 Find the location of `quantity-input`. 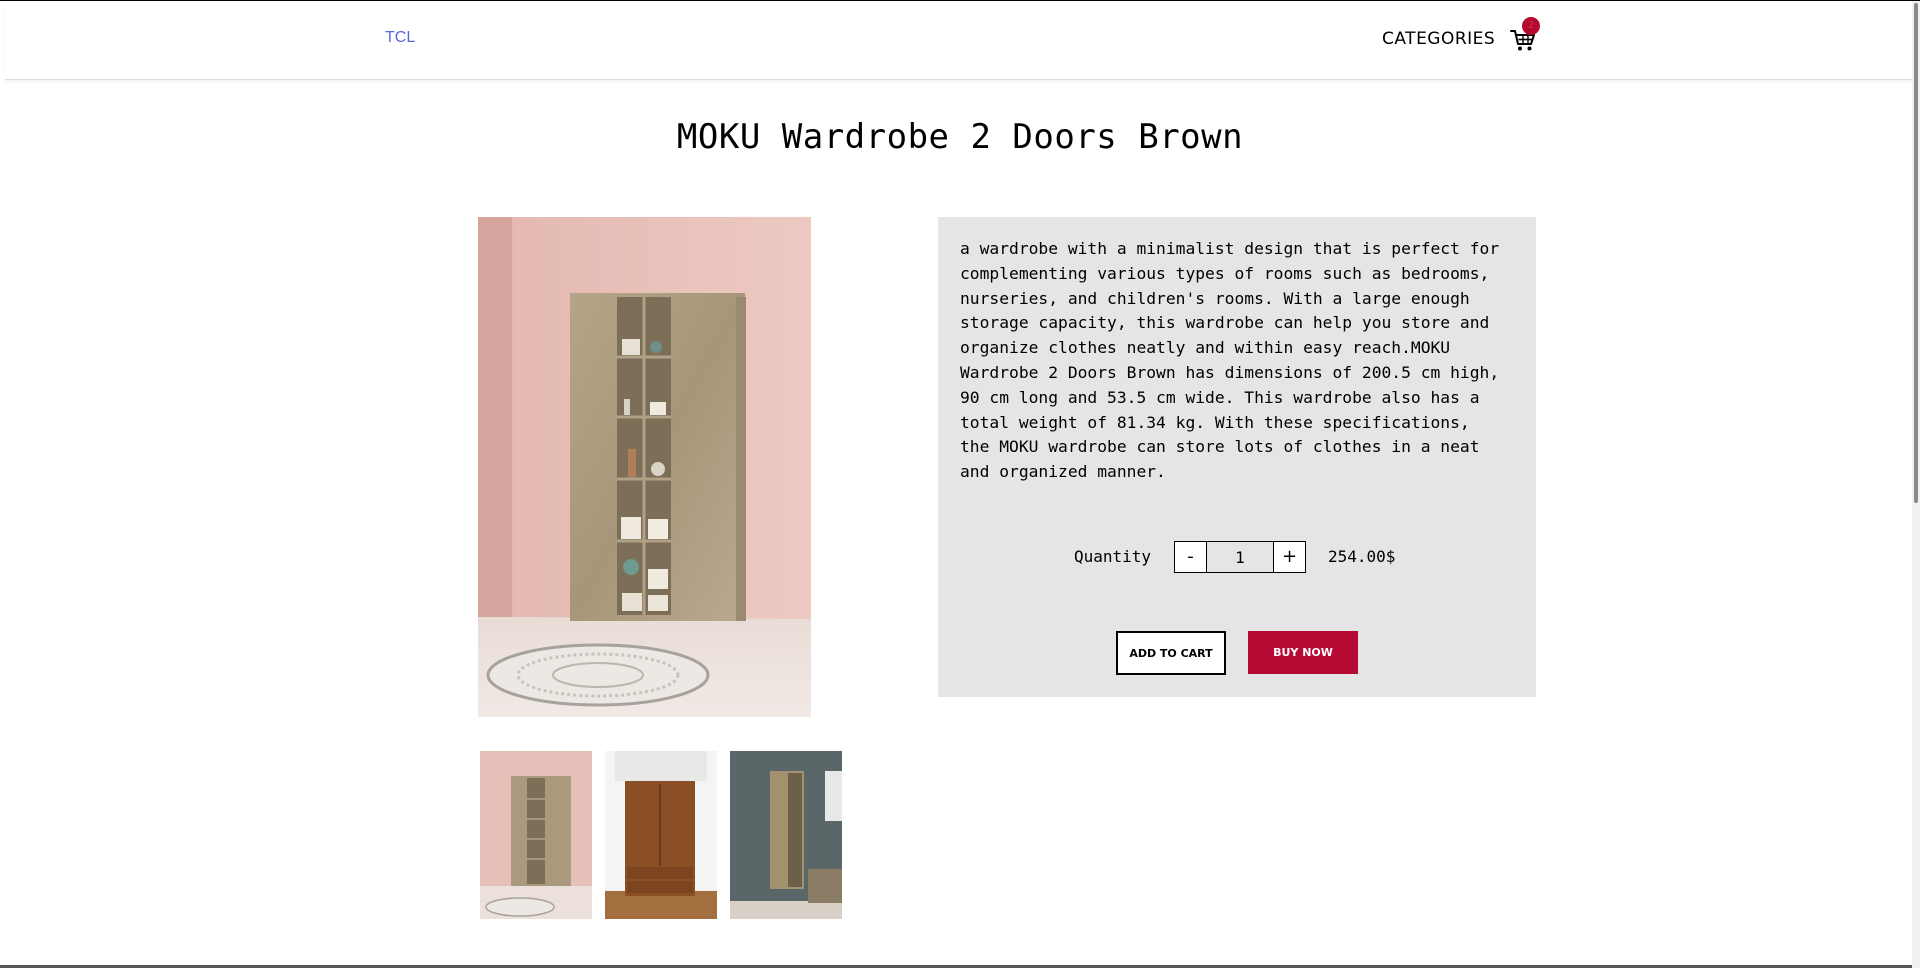

quantity-input is located at coordinates (1240, 557).